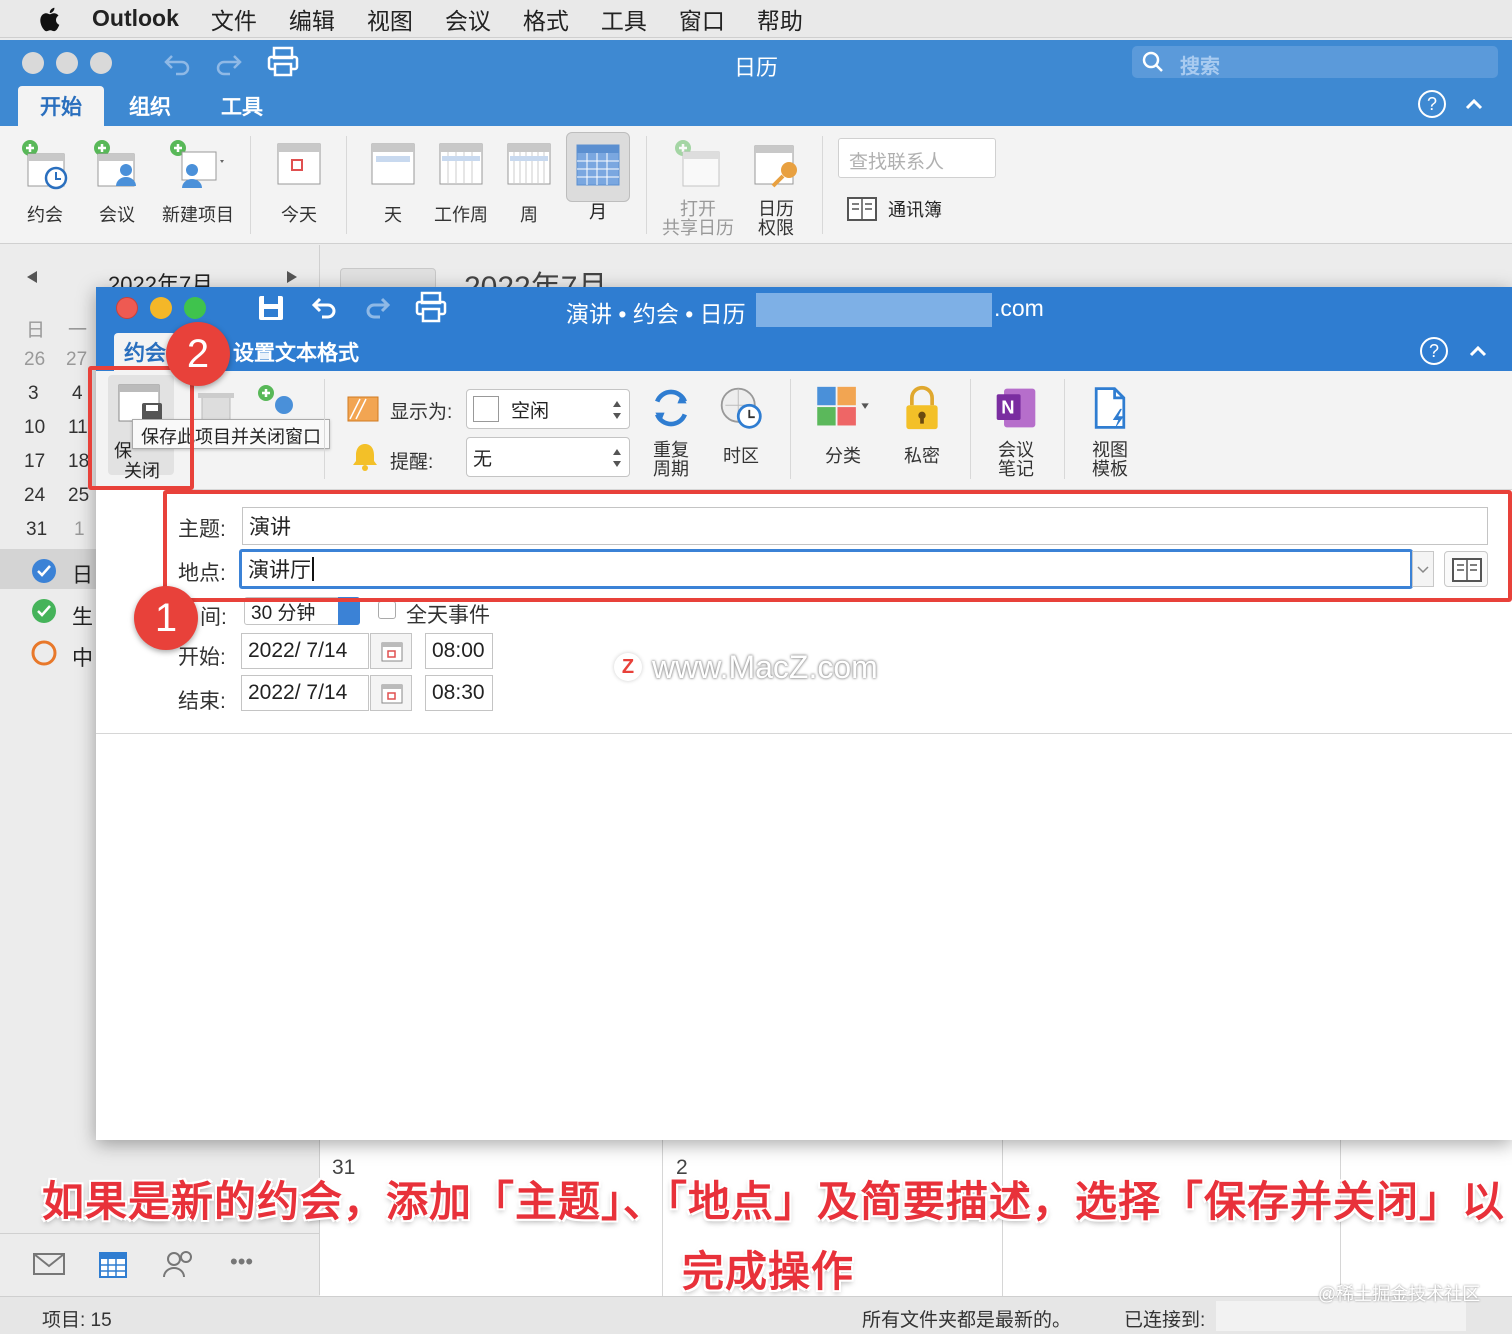 Image resolution: width=1512 pixels, height=1334 pixels. I want to click on menu-help: 帮助, so click(780, 19).